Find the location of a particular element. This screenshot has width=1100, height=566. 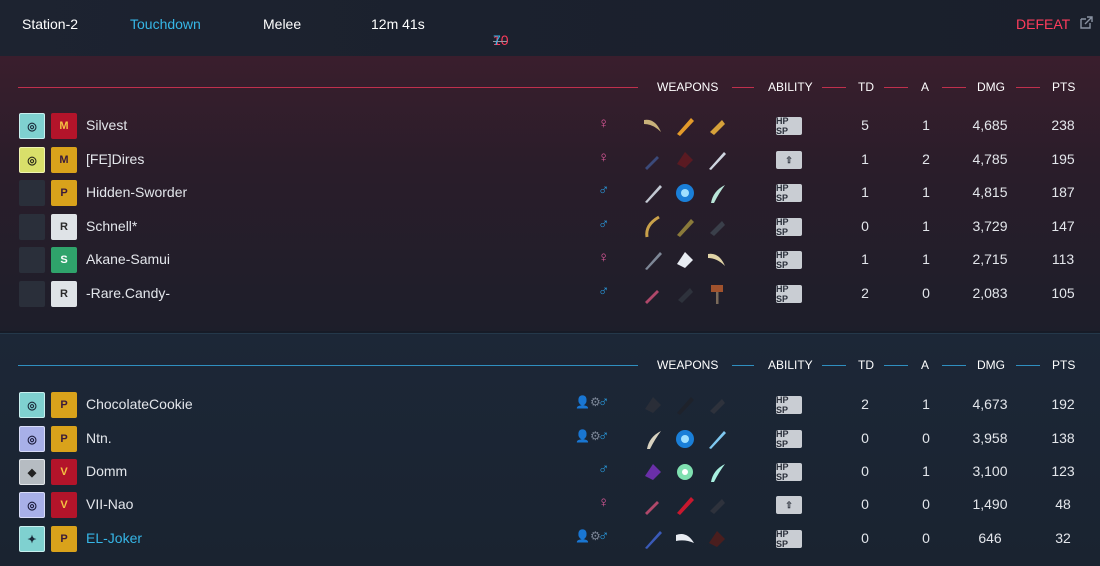

weapon-blade-icon is located at coordinates (685, 406).